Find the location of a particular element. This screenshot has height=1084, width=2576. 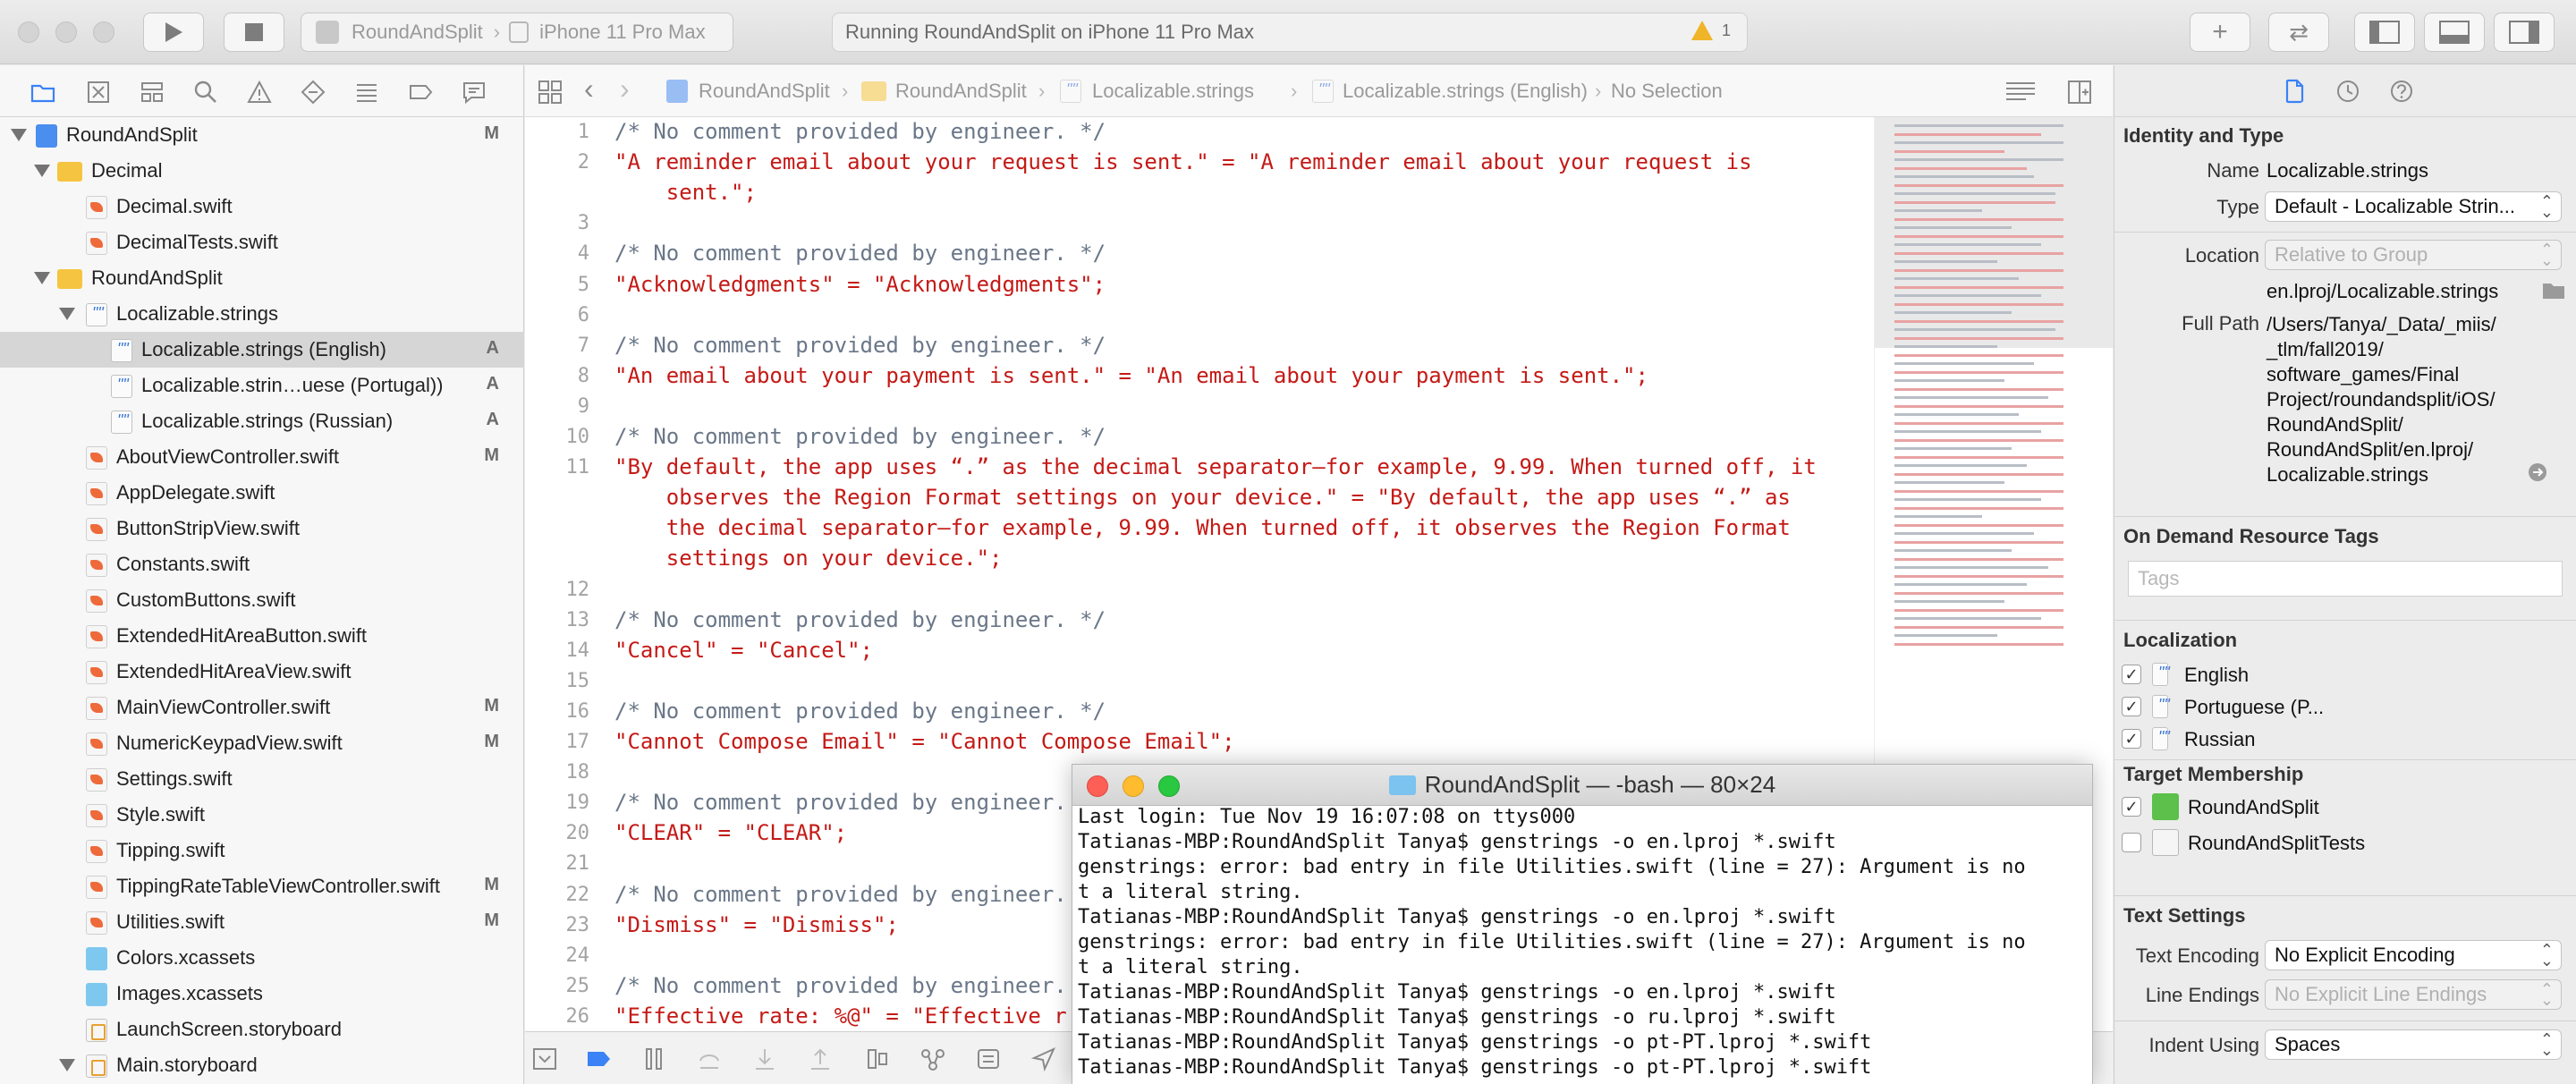

memory-graph-icon is located at coordinates (932, 1058).